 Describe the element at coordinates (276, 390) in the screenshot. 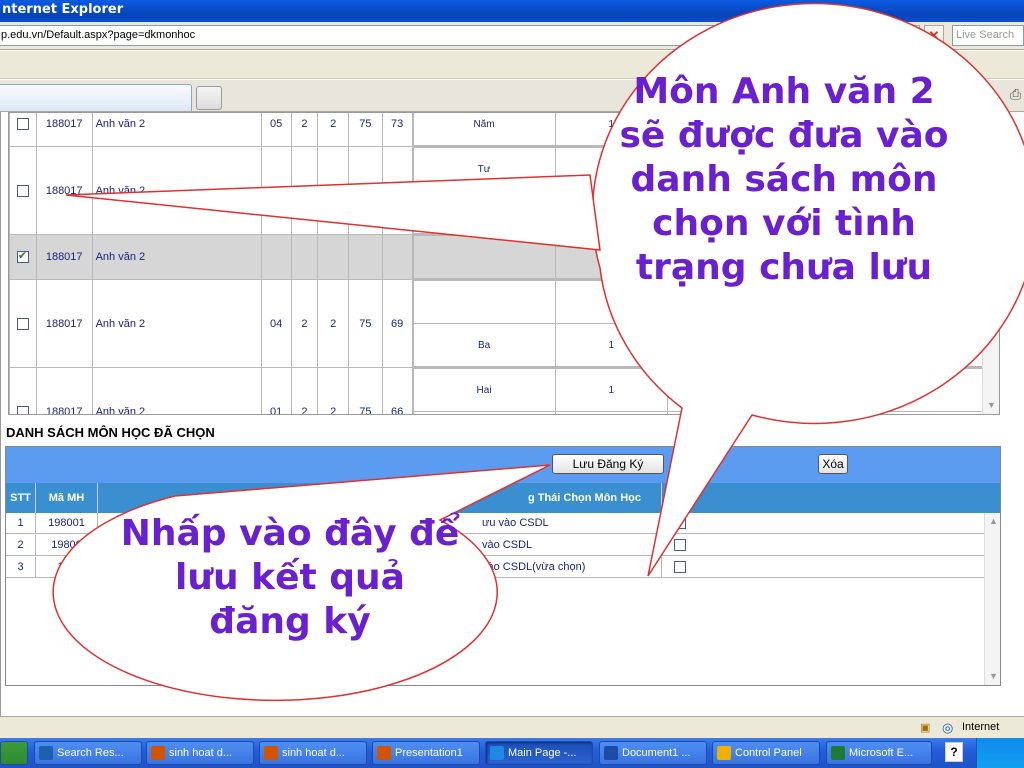

I see `course-group: 01` at that location.